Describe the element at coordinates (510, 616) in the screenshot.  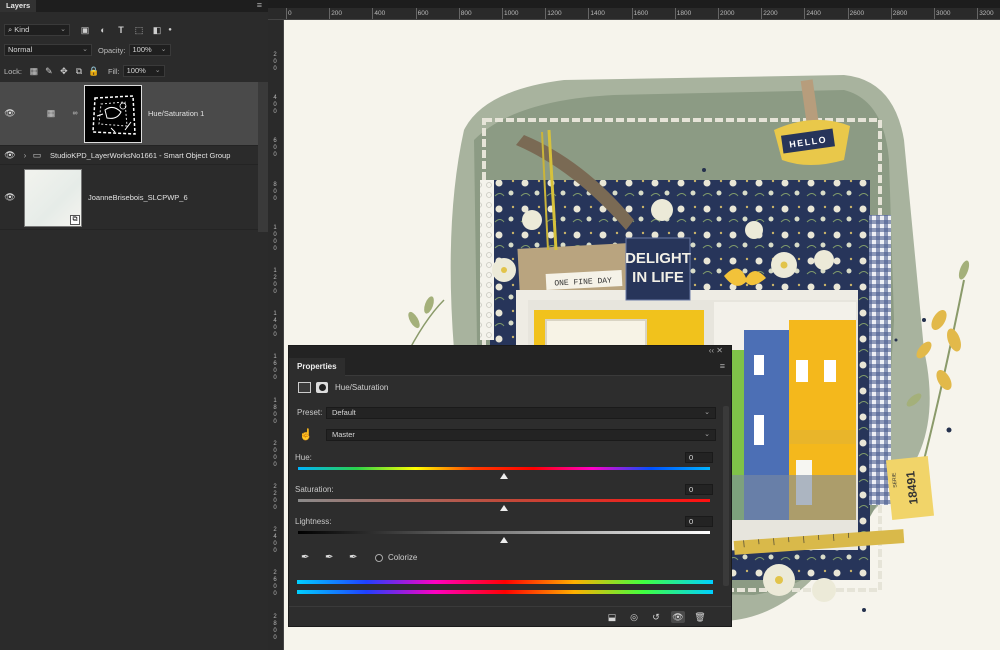
I see `properties-footer: ⬓ ◎ ↺ 👁 🗑` at that location.